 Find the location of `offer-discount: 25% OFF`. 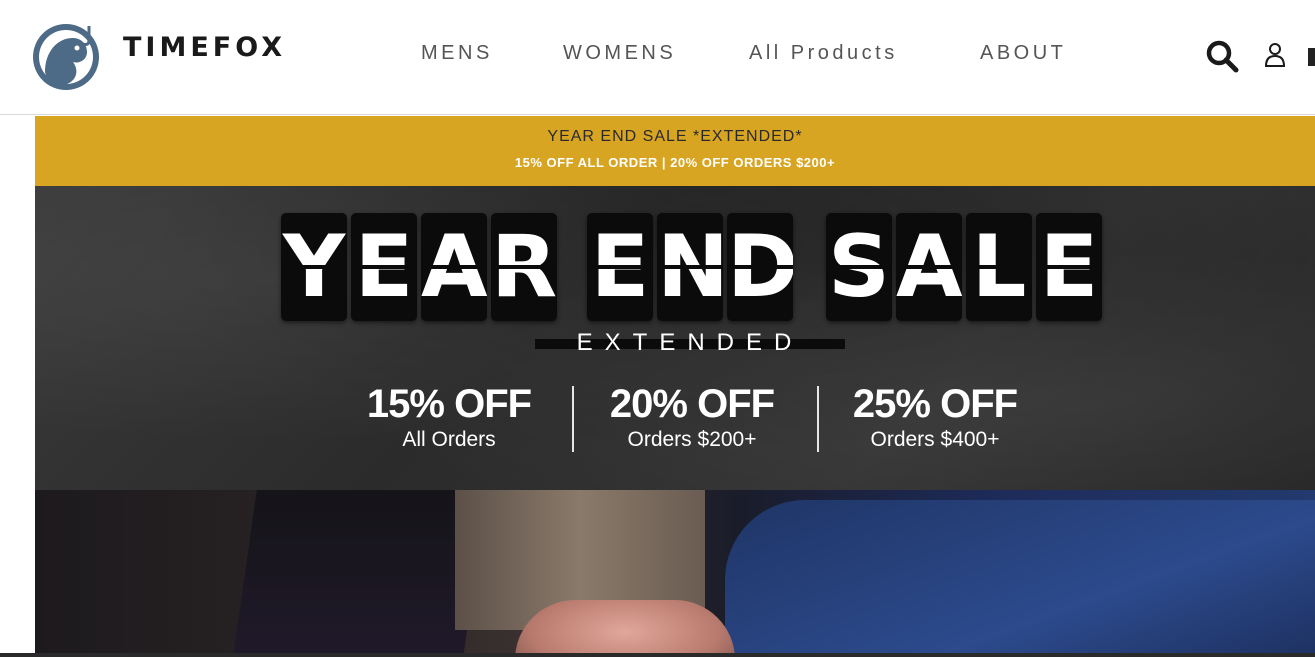

offer-discount: 25% OFF is located at coordinates (935, 404).